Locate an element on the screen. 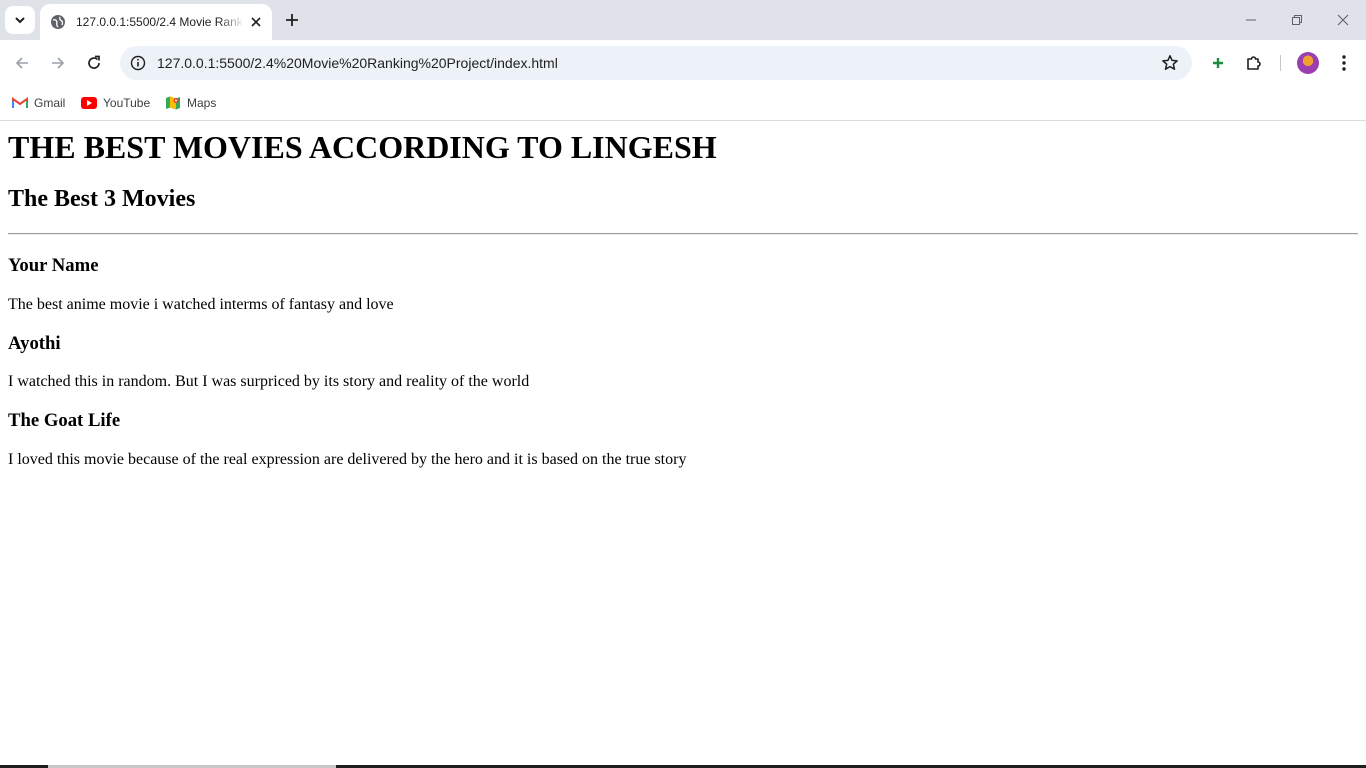  profile-avatar is located at coordinates (1308, 63).